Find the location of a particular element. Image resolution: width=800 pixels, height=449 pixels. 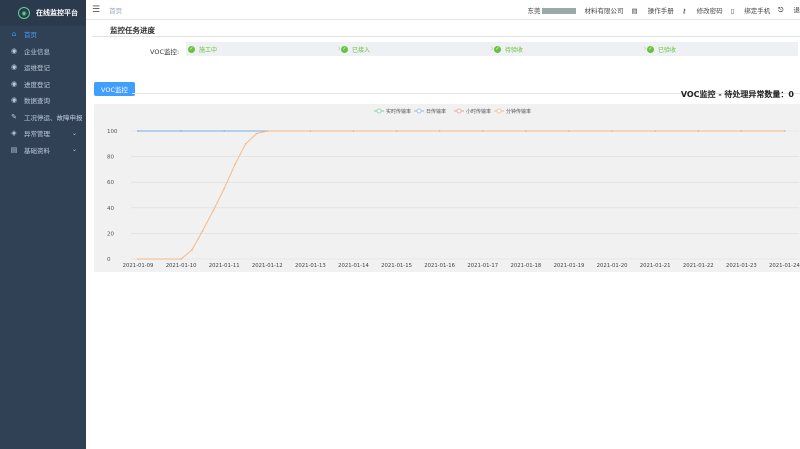

change-password-link: ⚷ 修改密码 is located at coordinates (702, 10).